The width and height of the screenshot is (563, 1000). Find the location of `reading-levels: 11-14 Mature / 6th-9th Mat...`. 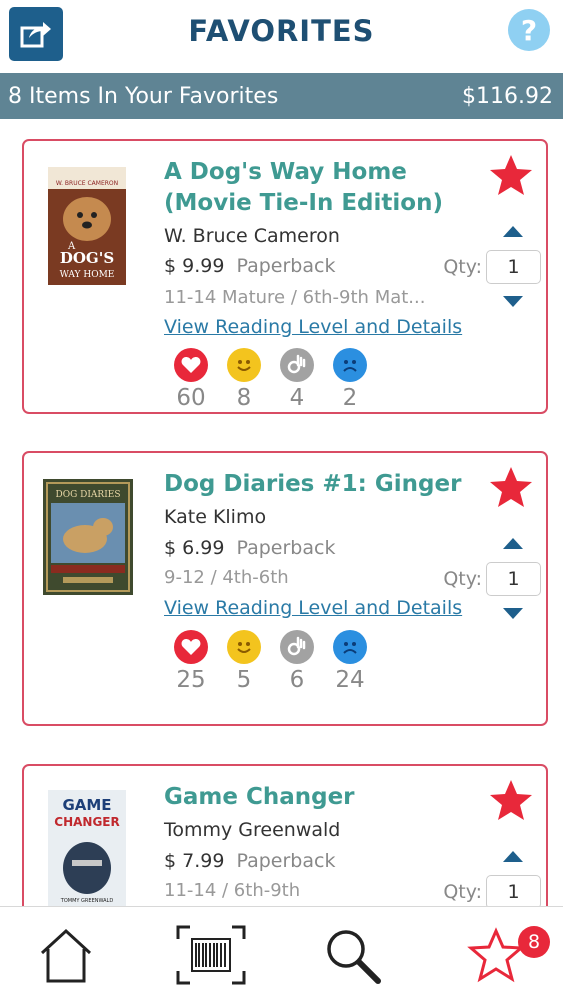

reading-levels: 11-14 Mature / 6th-9th Mat... is located at coordinates (295, 297).